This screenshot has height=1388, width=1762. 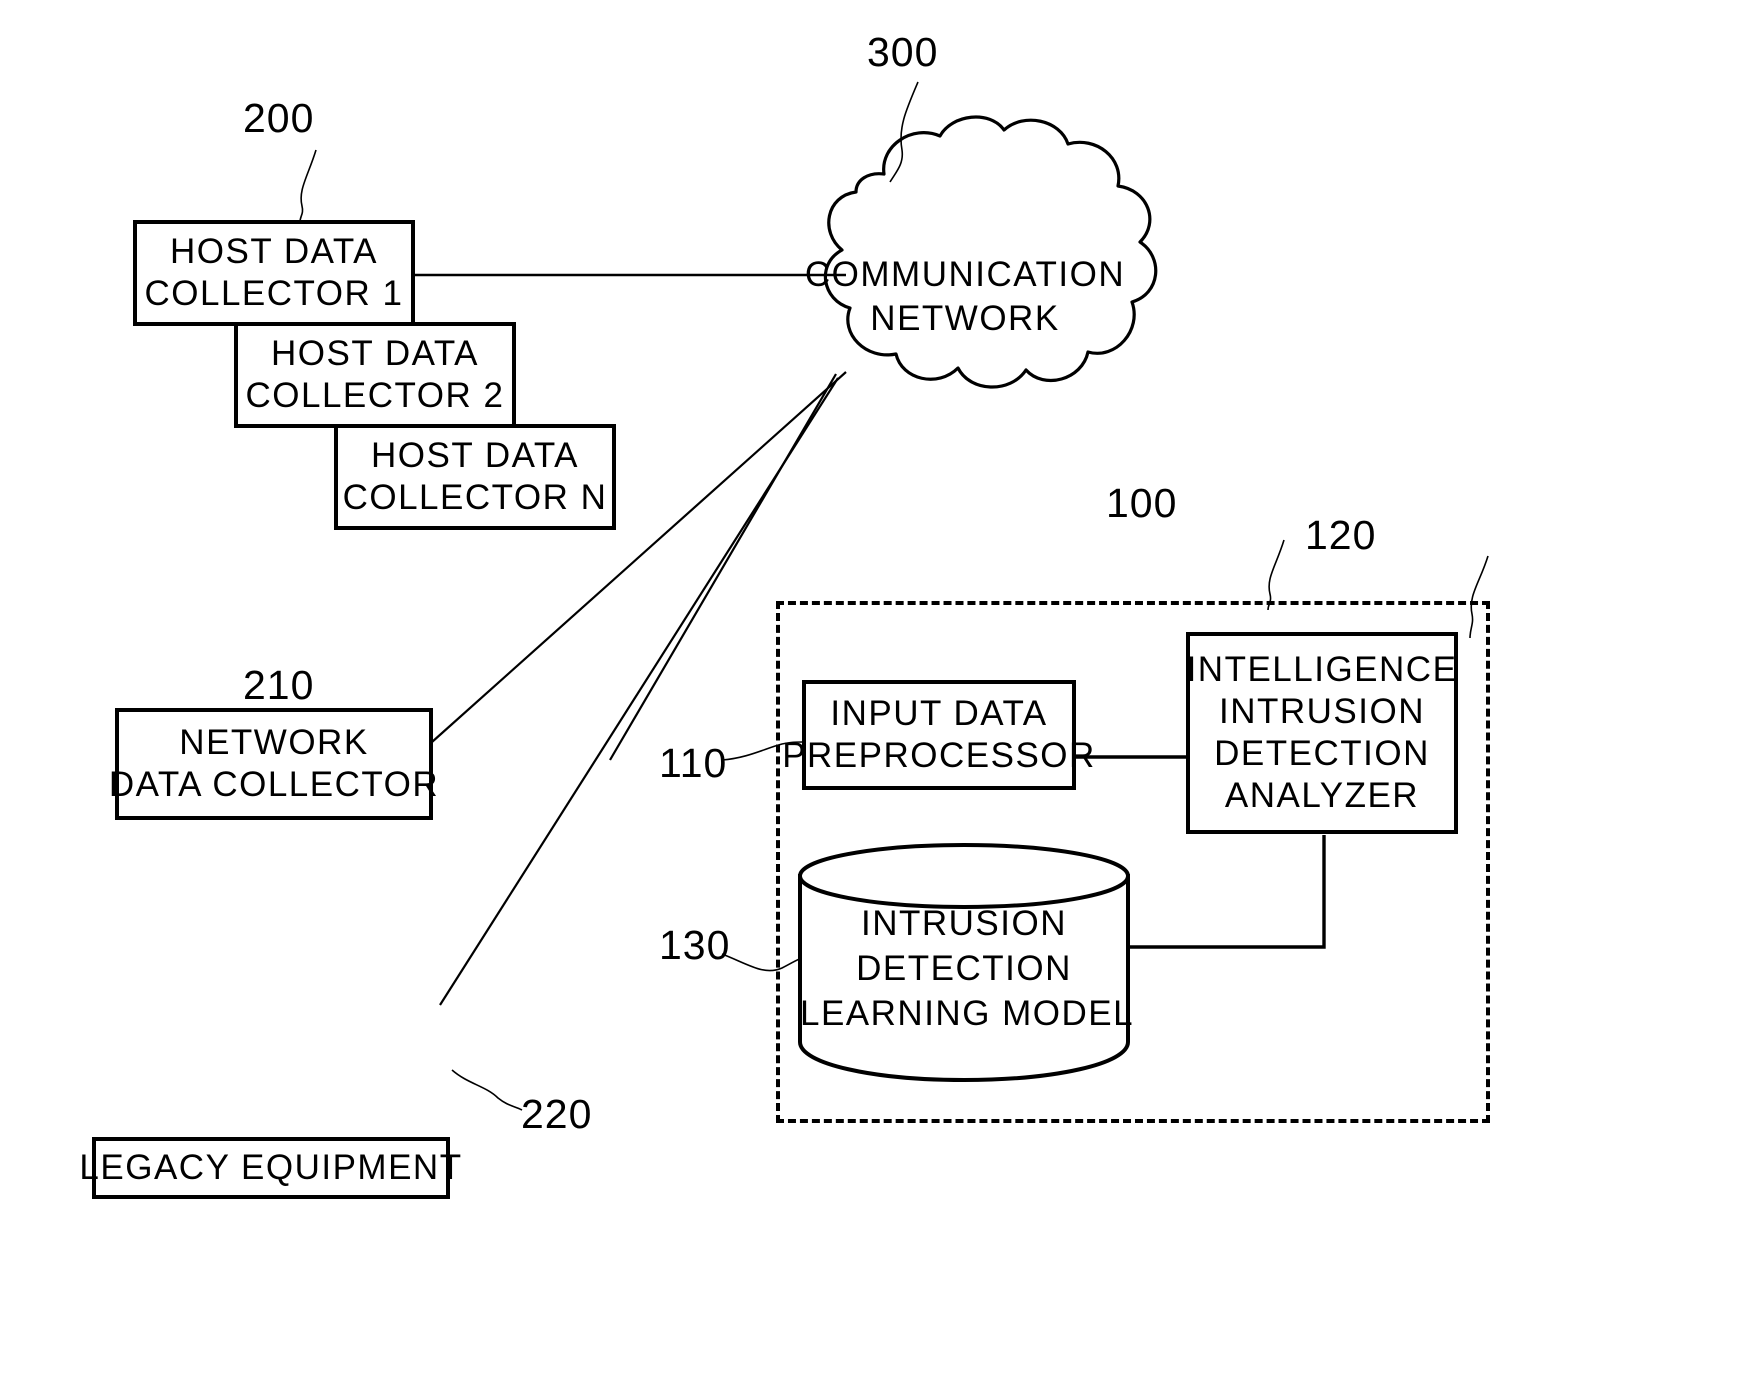 I want to click on analyzer-line3: DETECTION, so click(x=1322, y=753).